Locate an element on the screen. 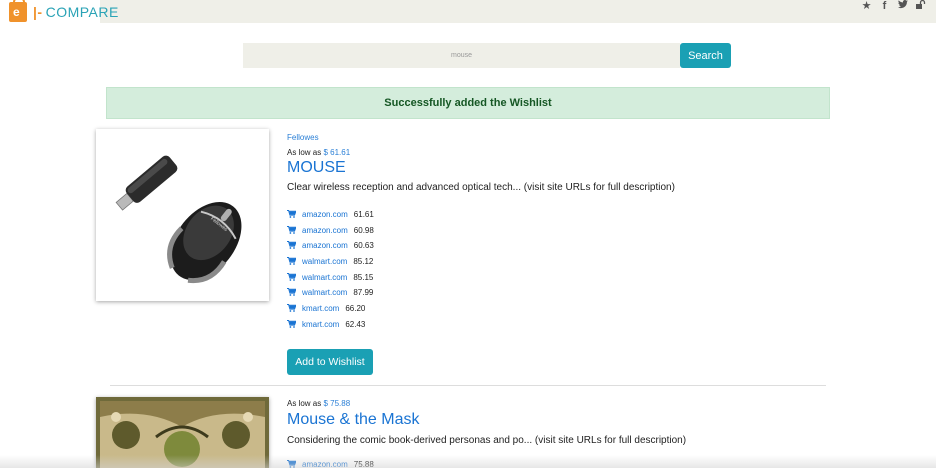 The height and width of the screenshot is (468, 936). product-image: Fellowes is located at coordinates (182, 215).